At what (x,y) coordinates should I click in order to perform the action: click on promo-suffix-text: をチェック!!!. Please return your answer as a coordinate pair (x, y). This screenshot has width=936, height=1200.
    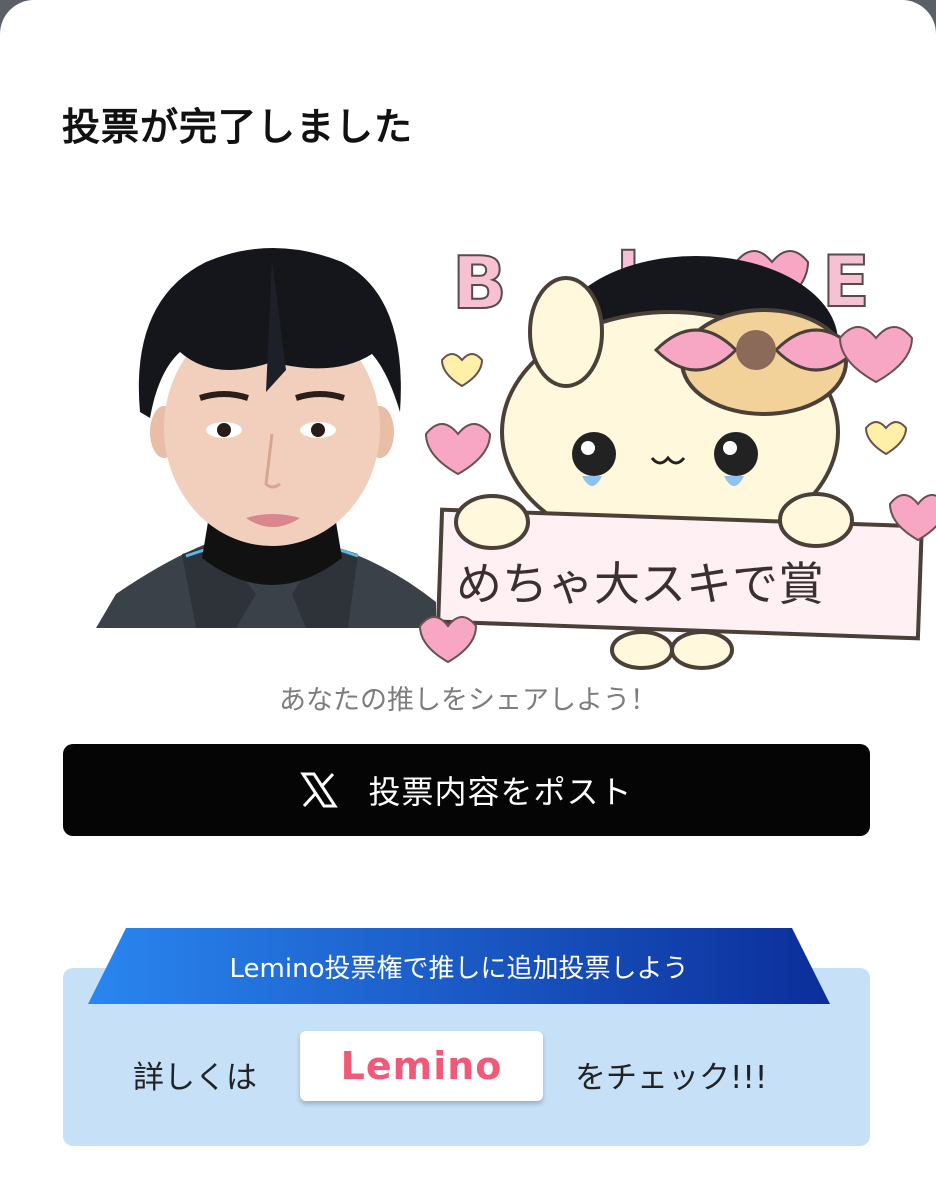
    Looking at the image, I should click on (671, 1078).